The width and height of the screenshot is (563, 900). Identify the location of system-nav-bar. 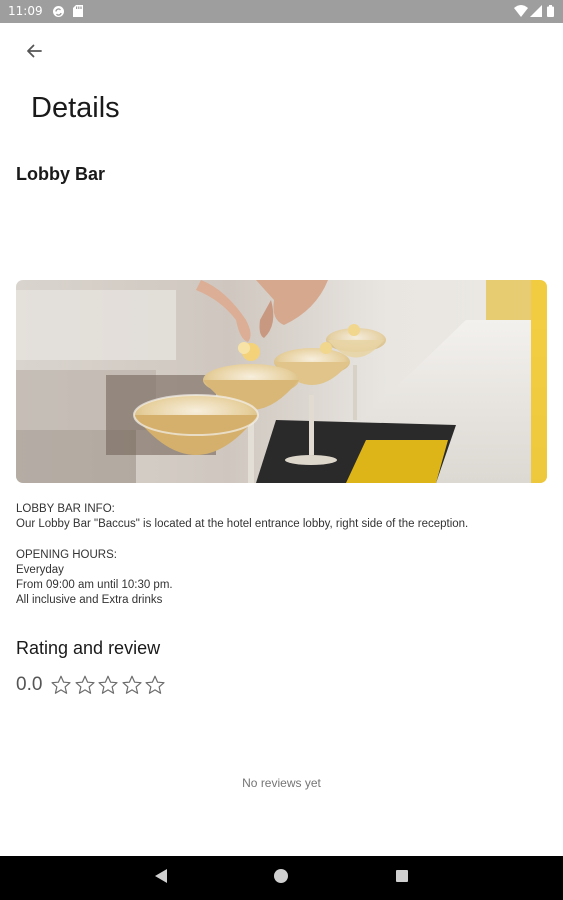
(281, 878).